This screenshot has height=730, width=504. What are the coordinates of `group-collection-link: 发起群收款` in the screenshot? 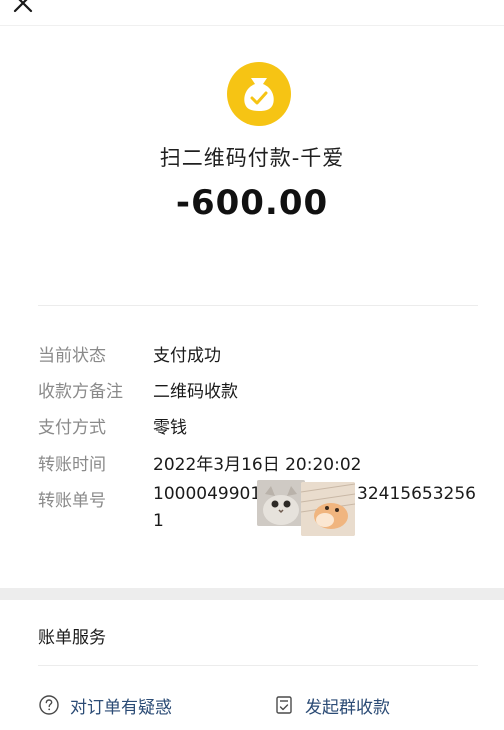 It's located at (331, 705).